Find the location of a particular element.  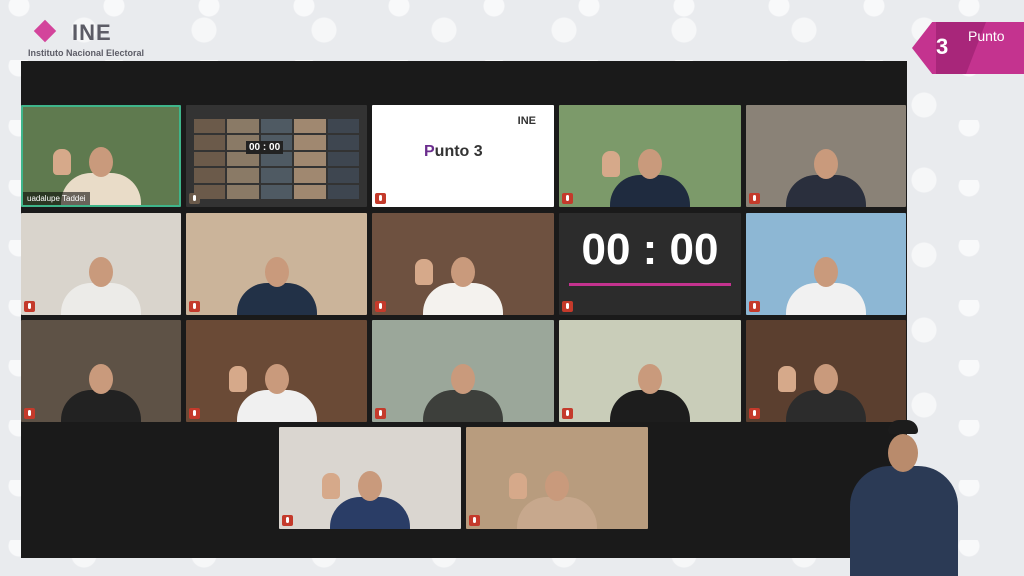

interpreter-hair is located at coordinates (903, 427).